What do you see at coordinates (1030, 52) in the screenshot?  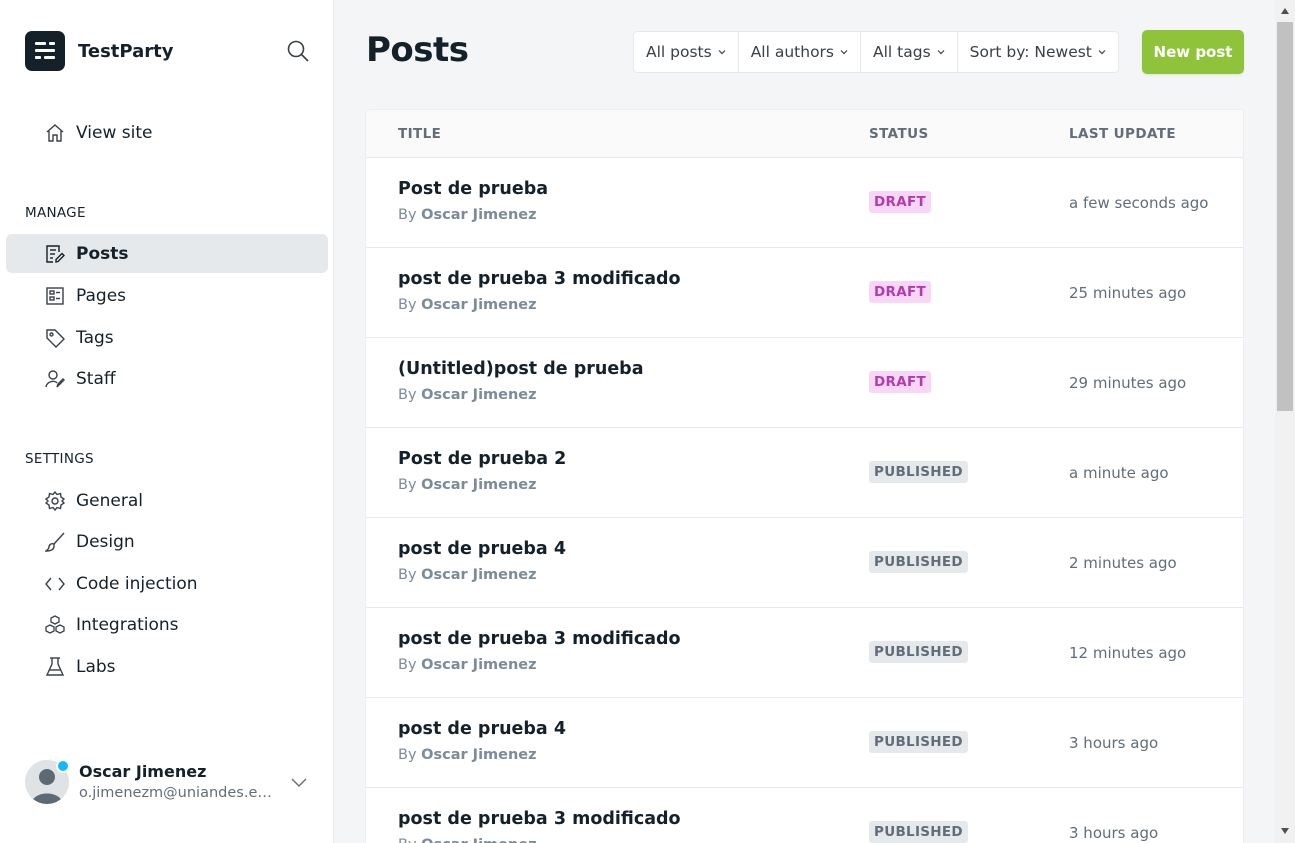 I see `filter-label: Sort by: Newest` at bounding box center [1030, 52].